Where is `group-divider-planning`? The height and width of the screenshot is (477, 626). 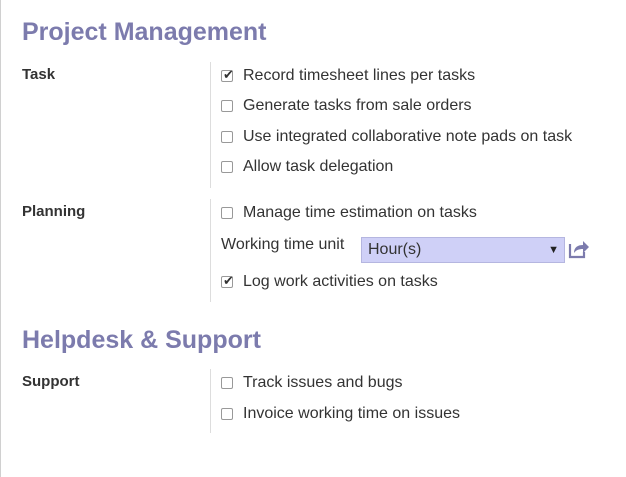 group-divider-planning is located at coordinates (210, 250).